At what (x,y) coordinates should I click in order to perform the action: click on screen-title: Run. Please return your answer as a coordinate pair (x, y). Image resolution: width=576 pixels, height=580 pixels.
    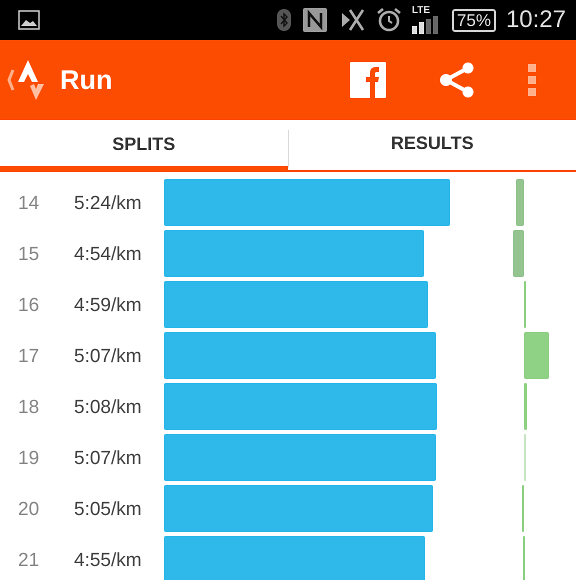
    Looking at the image, I should click on (86, 80).